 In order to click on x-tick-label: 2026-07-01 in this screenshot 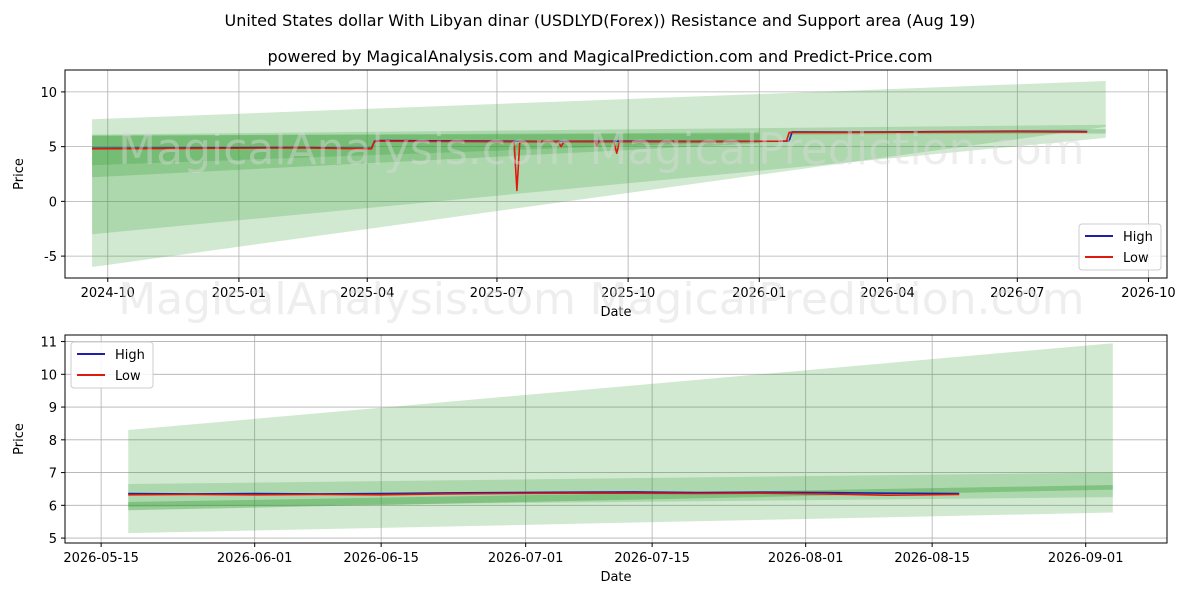, I will do `click(526, 558)`.